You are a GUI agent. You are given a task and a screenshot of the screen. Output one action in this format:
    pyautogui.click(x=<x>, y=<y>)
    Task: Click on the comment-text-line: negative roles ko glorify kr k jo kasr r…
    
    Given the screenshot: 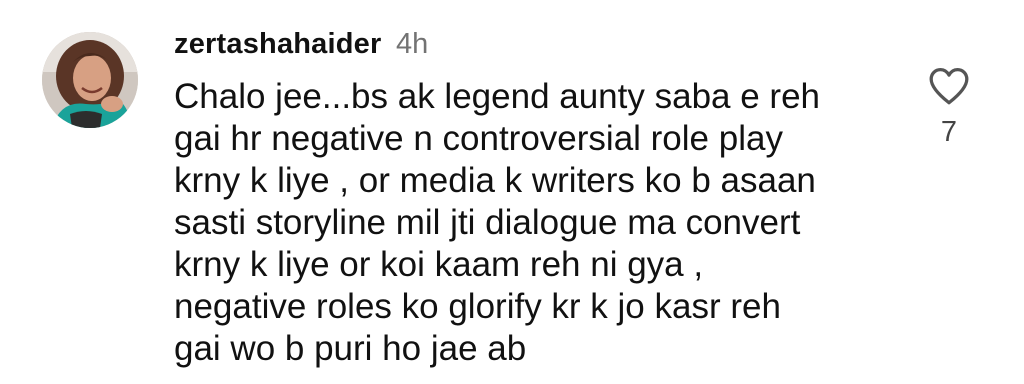 What is the action you would take?
    pyautogui.click(x=477, y=306)
    